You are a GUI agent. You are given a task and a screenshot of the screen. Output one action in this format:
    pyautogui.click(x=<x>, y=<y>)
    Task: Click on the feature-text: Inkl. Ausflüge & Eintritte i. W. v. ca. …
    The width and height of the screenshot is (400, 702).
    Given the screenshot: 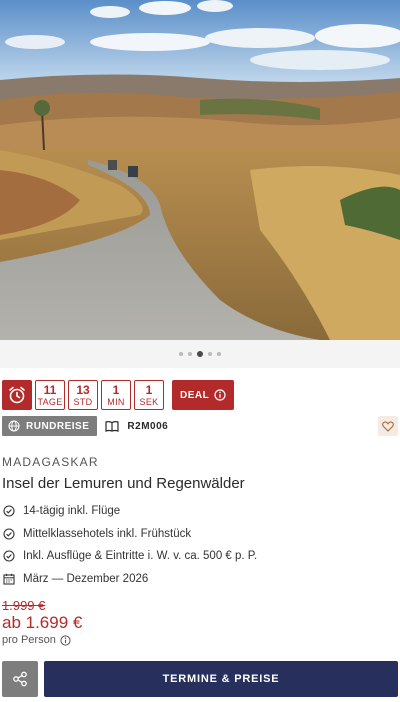 What is the action you would take?
    pyautogui.click(x=140, y=556)
    